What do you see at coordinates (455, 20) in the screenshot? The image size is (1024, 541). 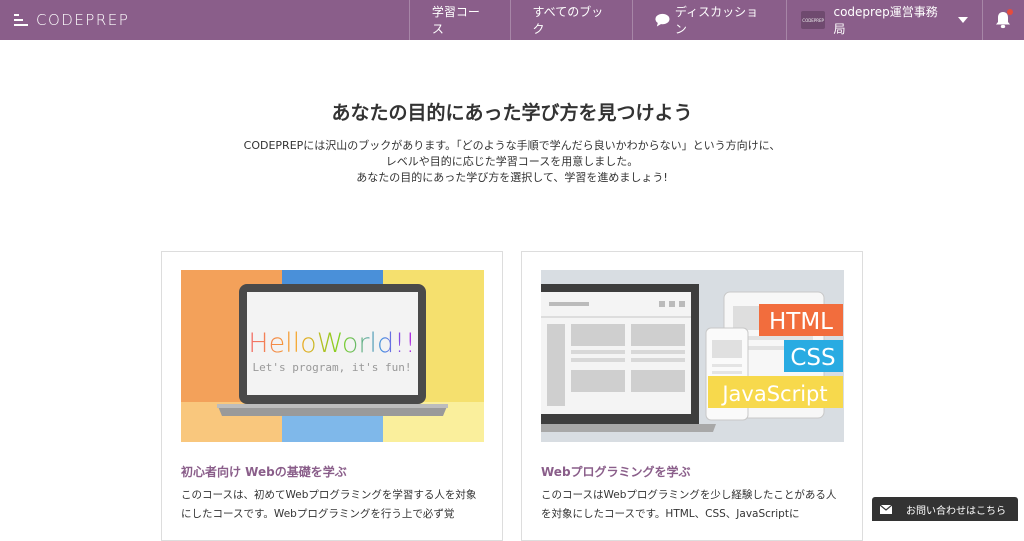 I see `nav-courses-label: 学習コース` at bounding box center [455, 20].